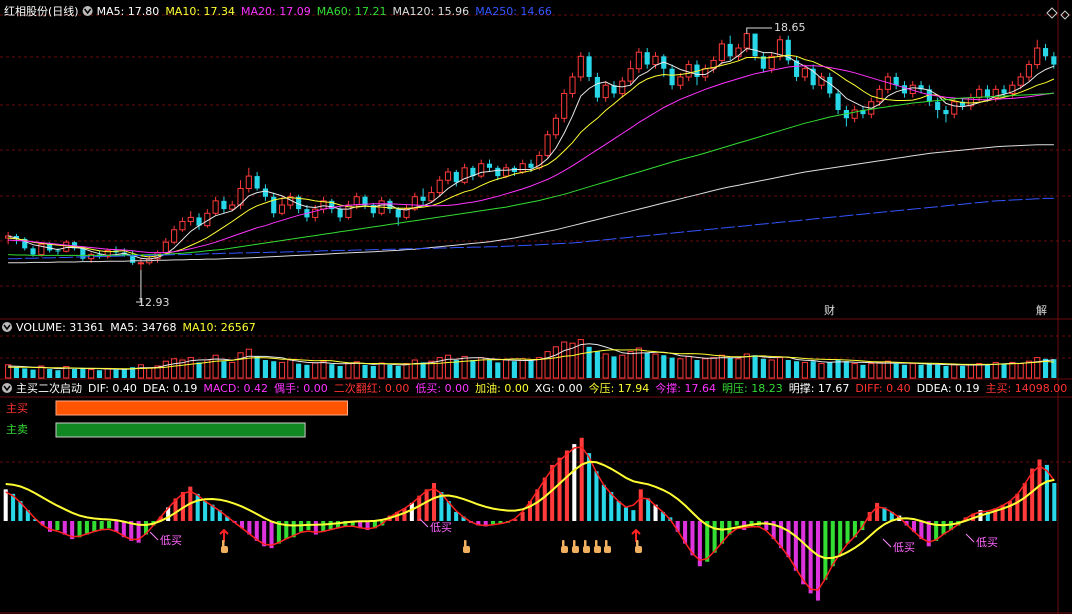 This screenshot has width=1072, height=614. Describe the element at coordinates (887, 543) in the screenshot. I see `low-buy-pointer` at that location.